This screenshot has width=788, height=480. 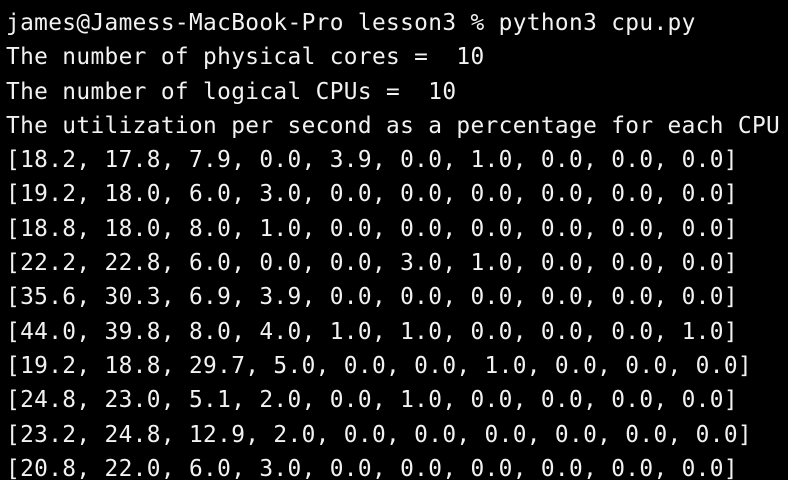 I want to click on output-line-physical-cores: The number of physical cores = 10, so click(x=245, y=57).